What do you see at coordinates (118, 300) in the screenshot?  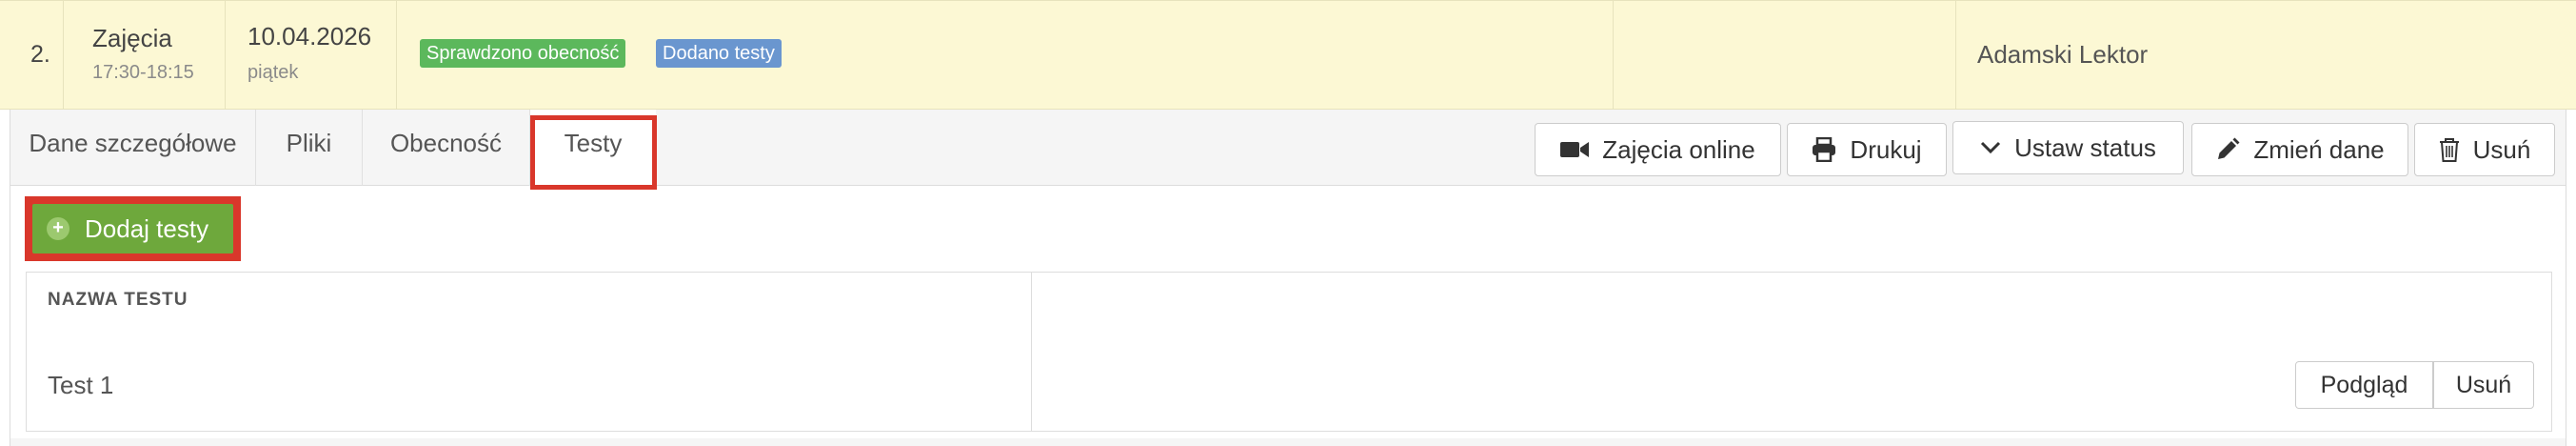 I see `test-name-column-header: NAZWA TESTU` at bounding box center [118, 300].